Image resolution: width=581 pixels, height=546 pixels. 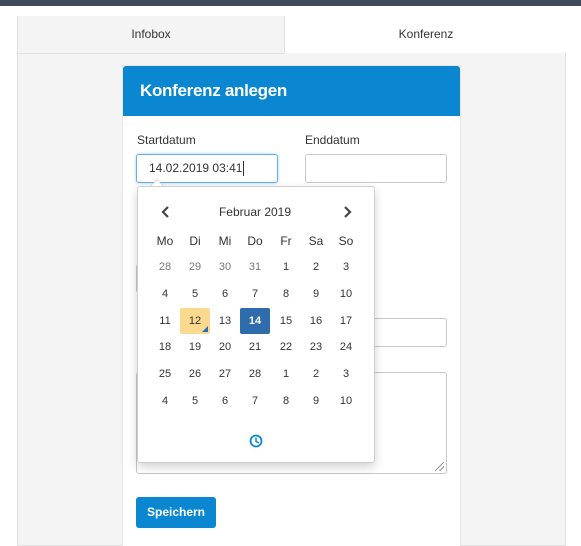 What do you see at coordinates (165, 374) in the screenshot?
I see `day-cell: 25` at bounding box center [165, 374].